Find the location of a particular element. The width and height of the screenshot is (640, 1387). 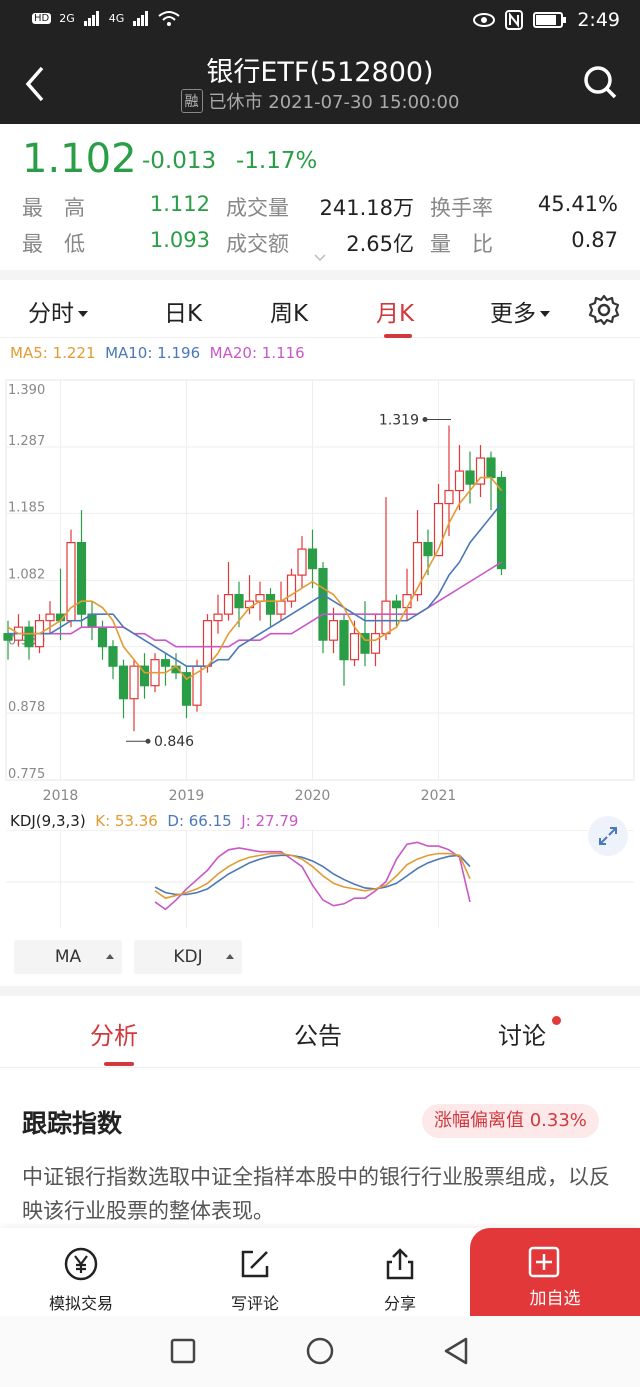

ma10-value: MA10: 1.196 is located at coordinates (153, 353).